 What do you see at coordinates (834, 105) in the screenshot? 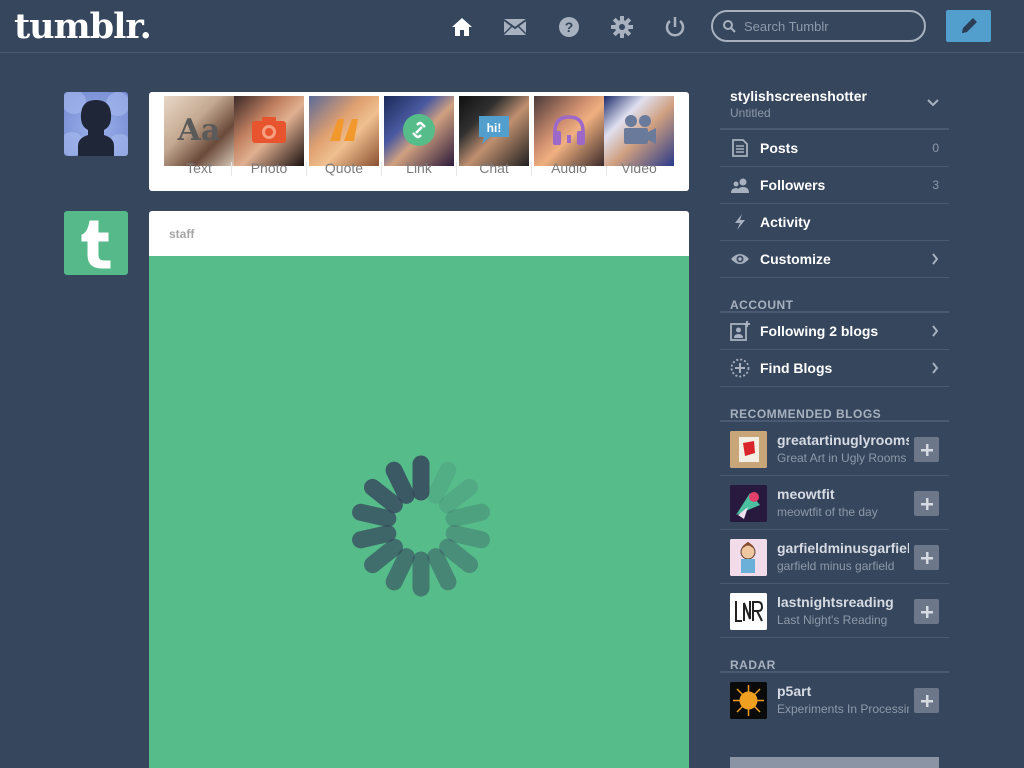
I see `blog-selector: stylishscreenshotter Untitled` at bounding box center [834, 105].